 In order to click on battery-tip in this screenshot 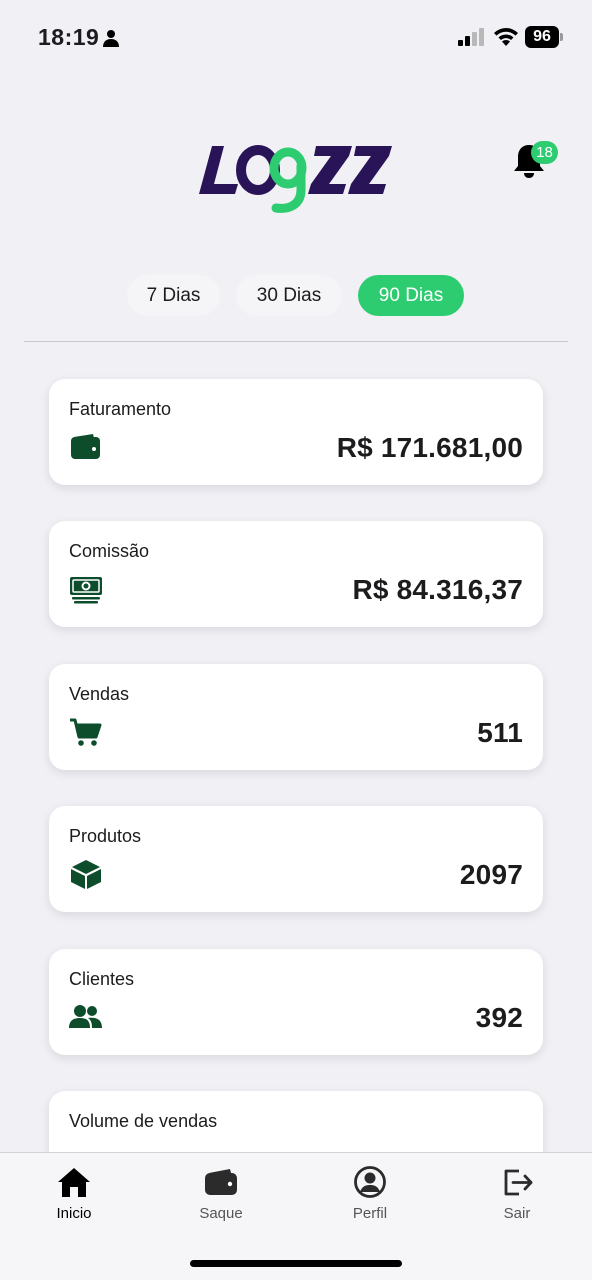, I will do `click(561, 37)`.